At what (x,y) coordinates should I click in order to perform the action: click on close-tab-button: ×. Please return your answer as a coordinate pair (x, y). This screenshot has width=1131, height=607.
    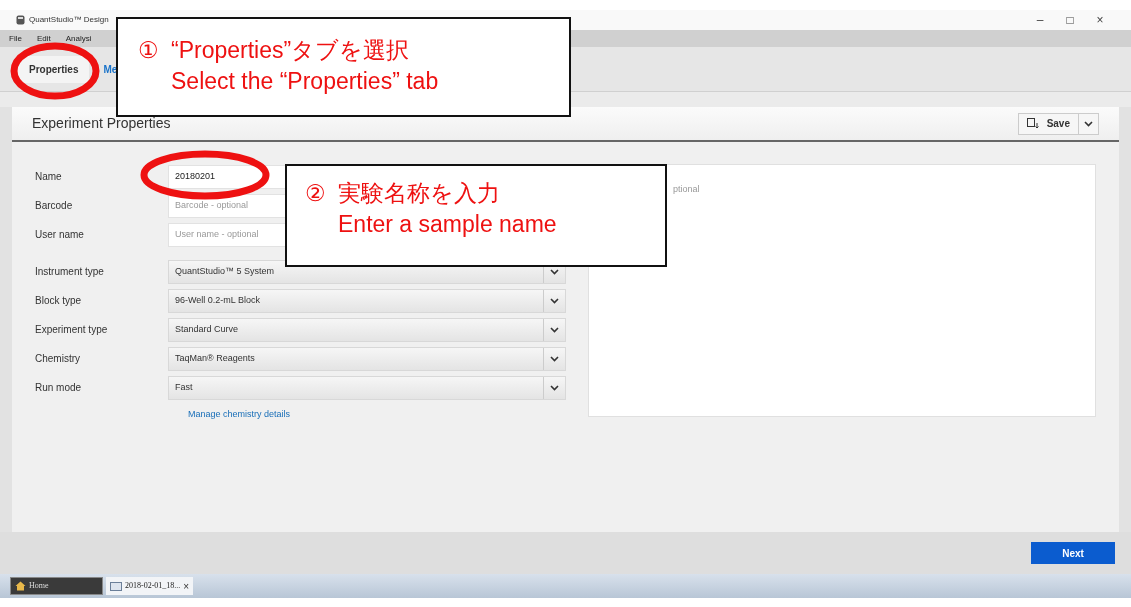
    Looking at the image, I should click on (186, 586).